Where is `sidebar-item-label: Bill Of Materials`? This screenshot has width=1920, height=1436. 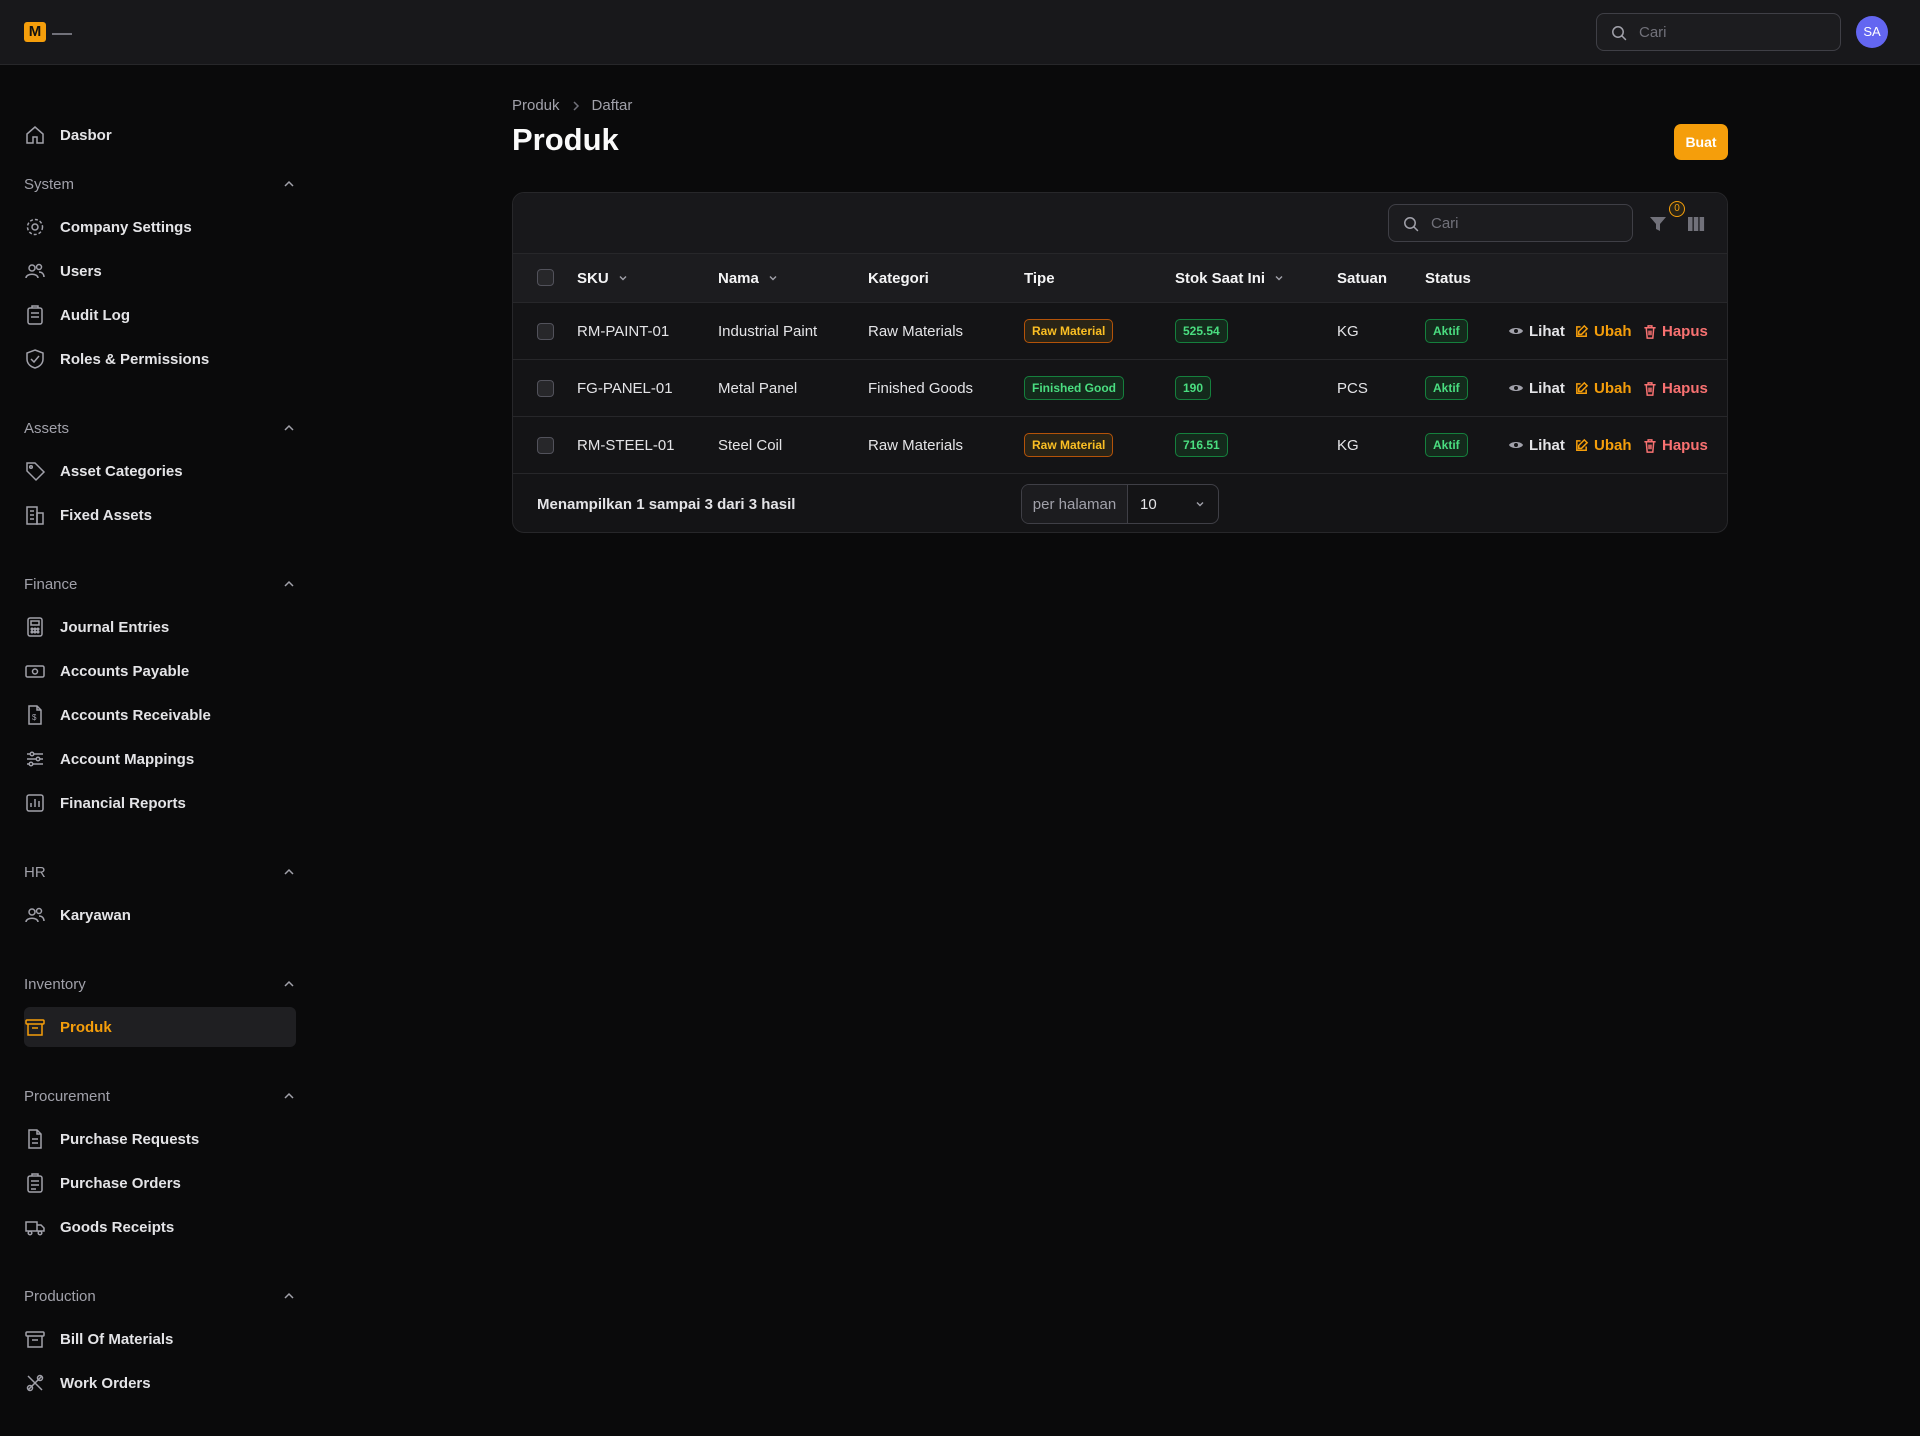 sidebar-item-label: Bill Of Materials is located at coordinates (117, 1339).